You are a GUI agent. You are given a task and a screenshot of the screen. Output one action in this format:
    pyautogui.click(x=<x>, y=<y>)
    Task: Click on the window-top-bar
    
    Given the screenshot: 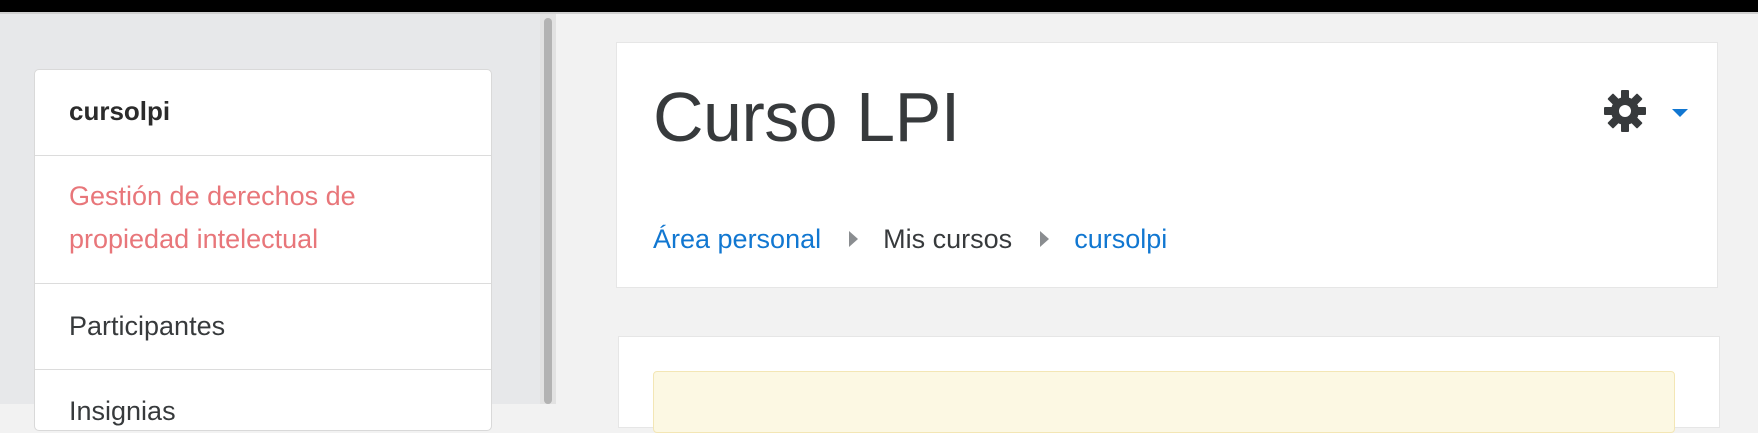 What is the action you would take?
    pyautogui.click(x=879, y=7)
    